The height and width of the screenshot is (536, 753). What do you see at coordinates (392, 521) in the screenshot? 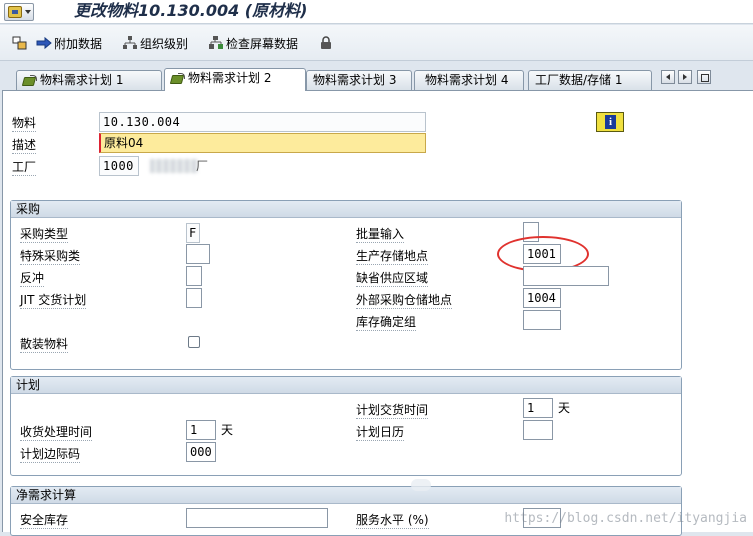
I see `service-level-label: 服务水平 (%)` at bounding box center [392, 521].